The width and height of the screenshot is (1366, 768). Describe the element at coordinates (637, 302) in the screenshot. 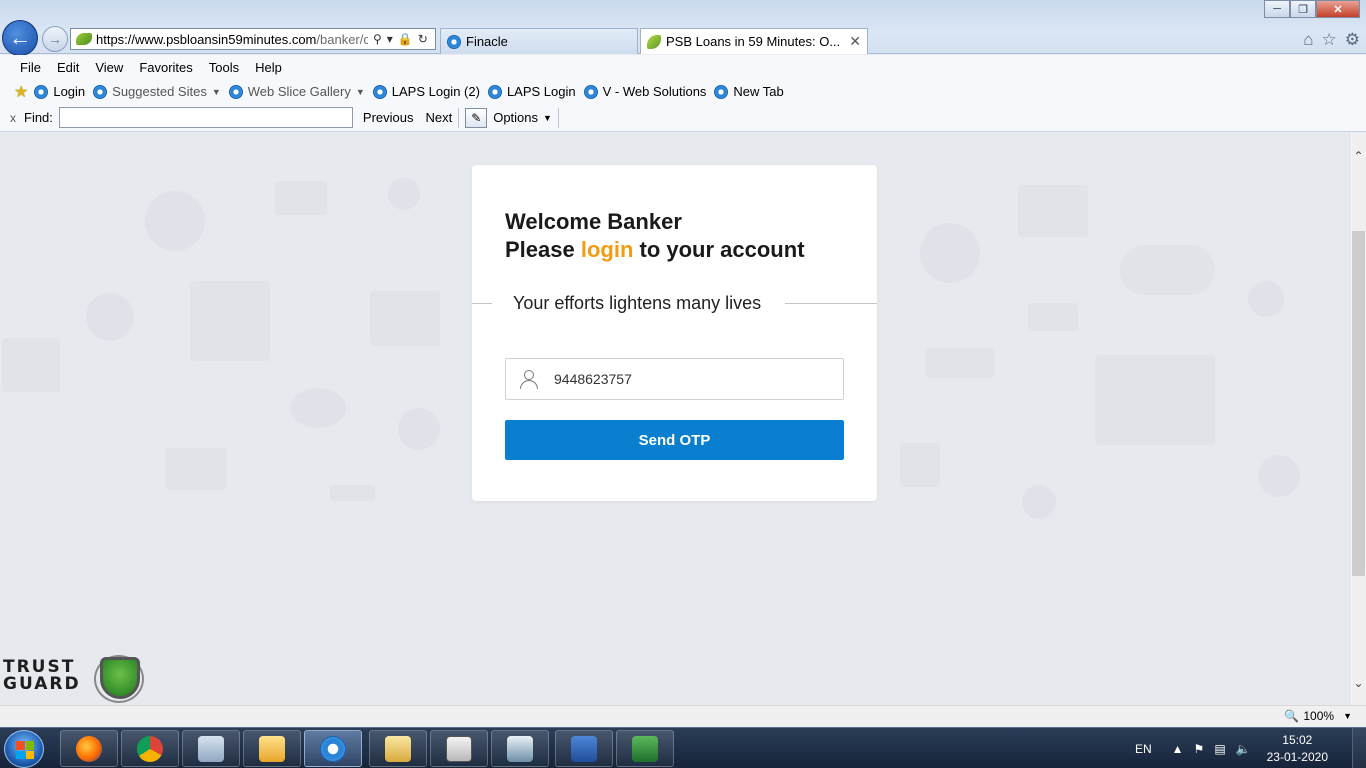

I see `tagline: Your efforts lightens many lives` at that location.